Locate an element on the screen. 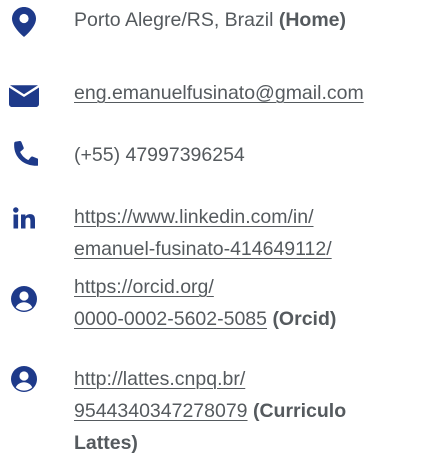 Image resolution: width=445 pixels, height=459 pixels. lattes-label-line3: Lattes) is located at coordinates (106, 443).